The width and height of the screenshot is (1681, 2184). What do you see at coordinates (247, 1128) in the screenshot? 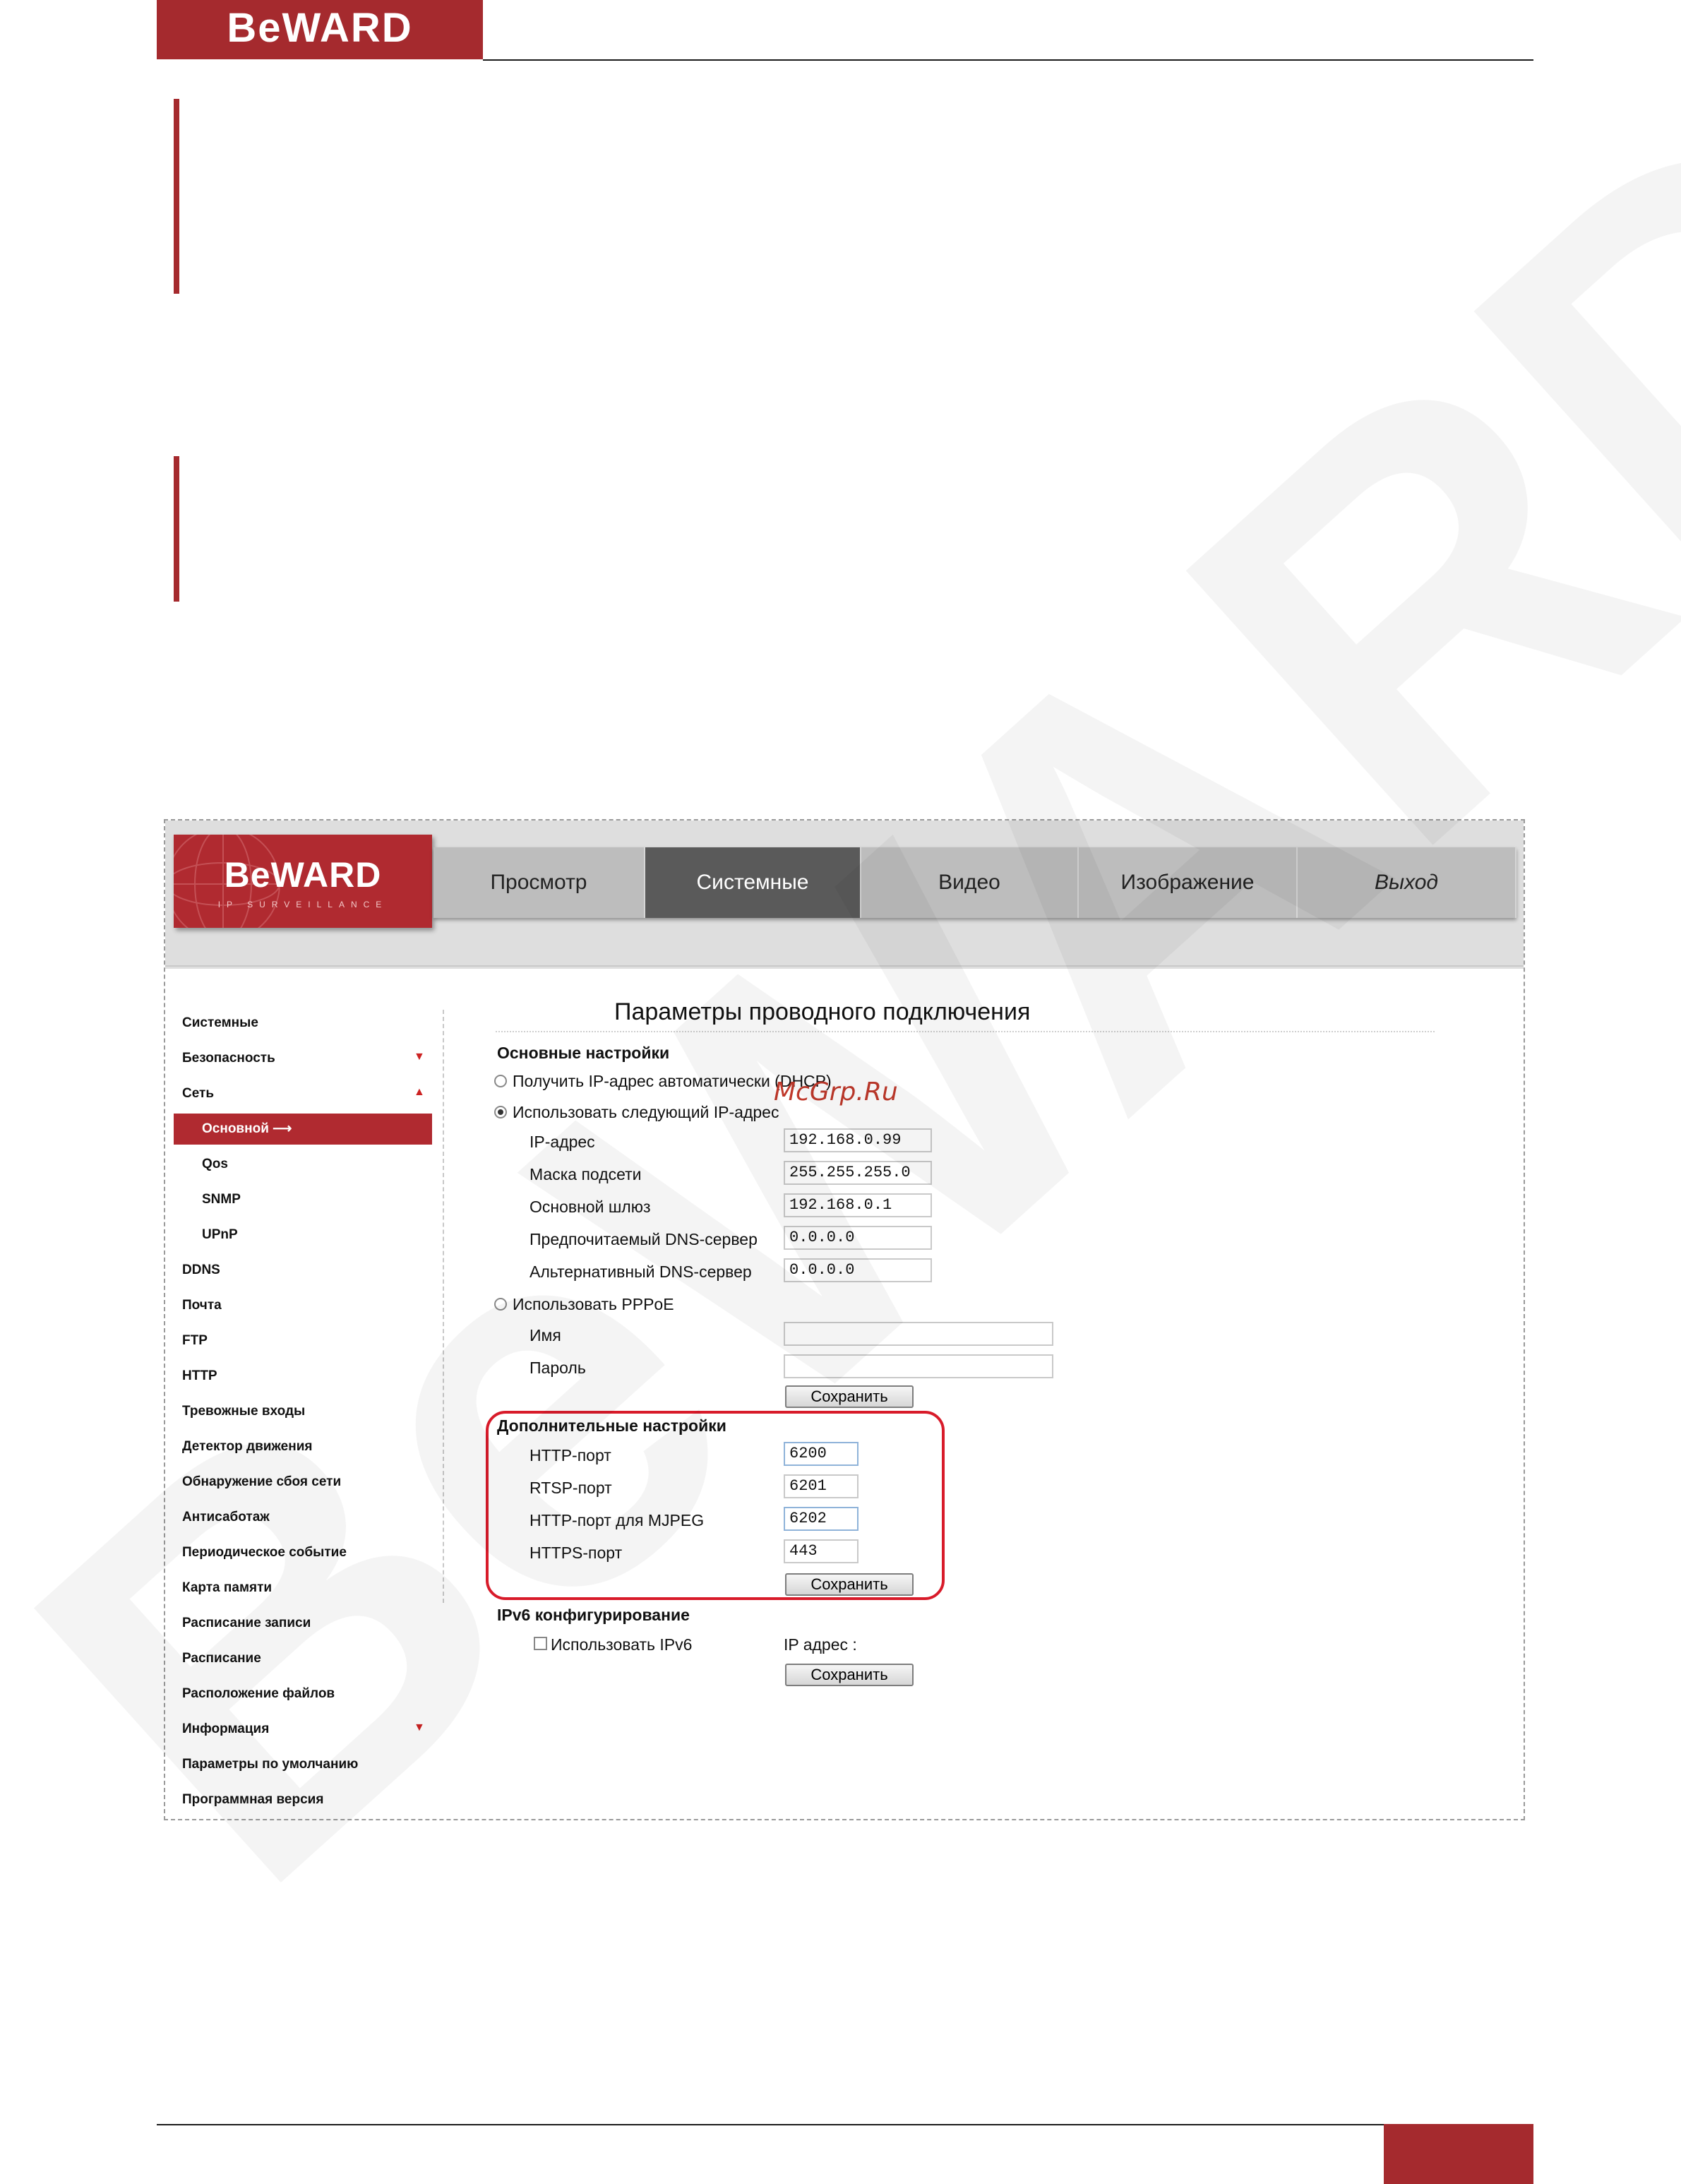
I see `sidebar-item-label: Основной ⟶` at bounding box center [247, 1128].